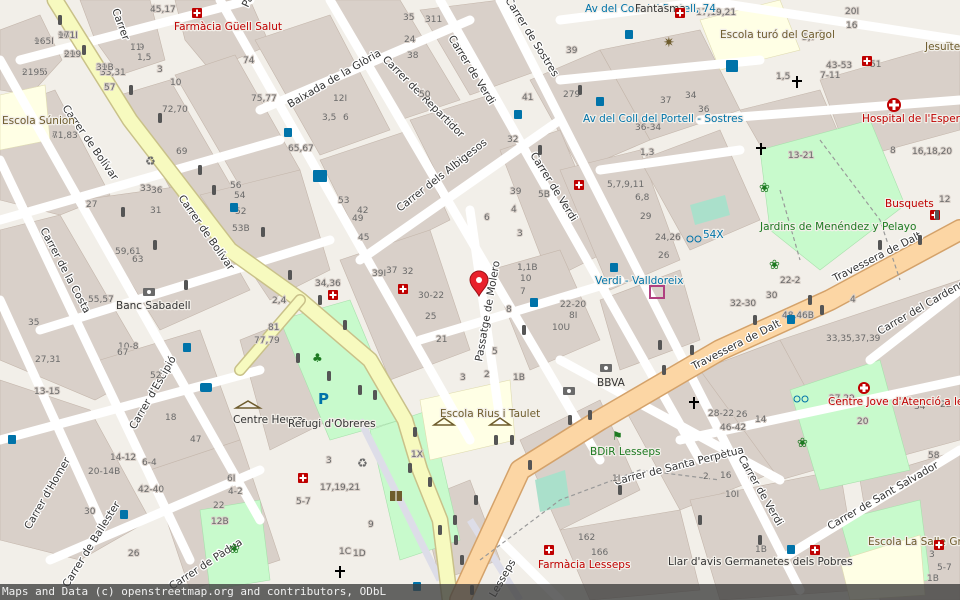  What do you see at coordinates (151, 490) in the screenshot?
I see `house-number: 42-40` at bounding box center [151, 490].